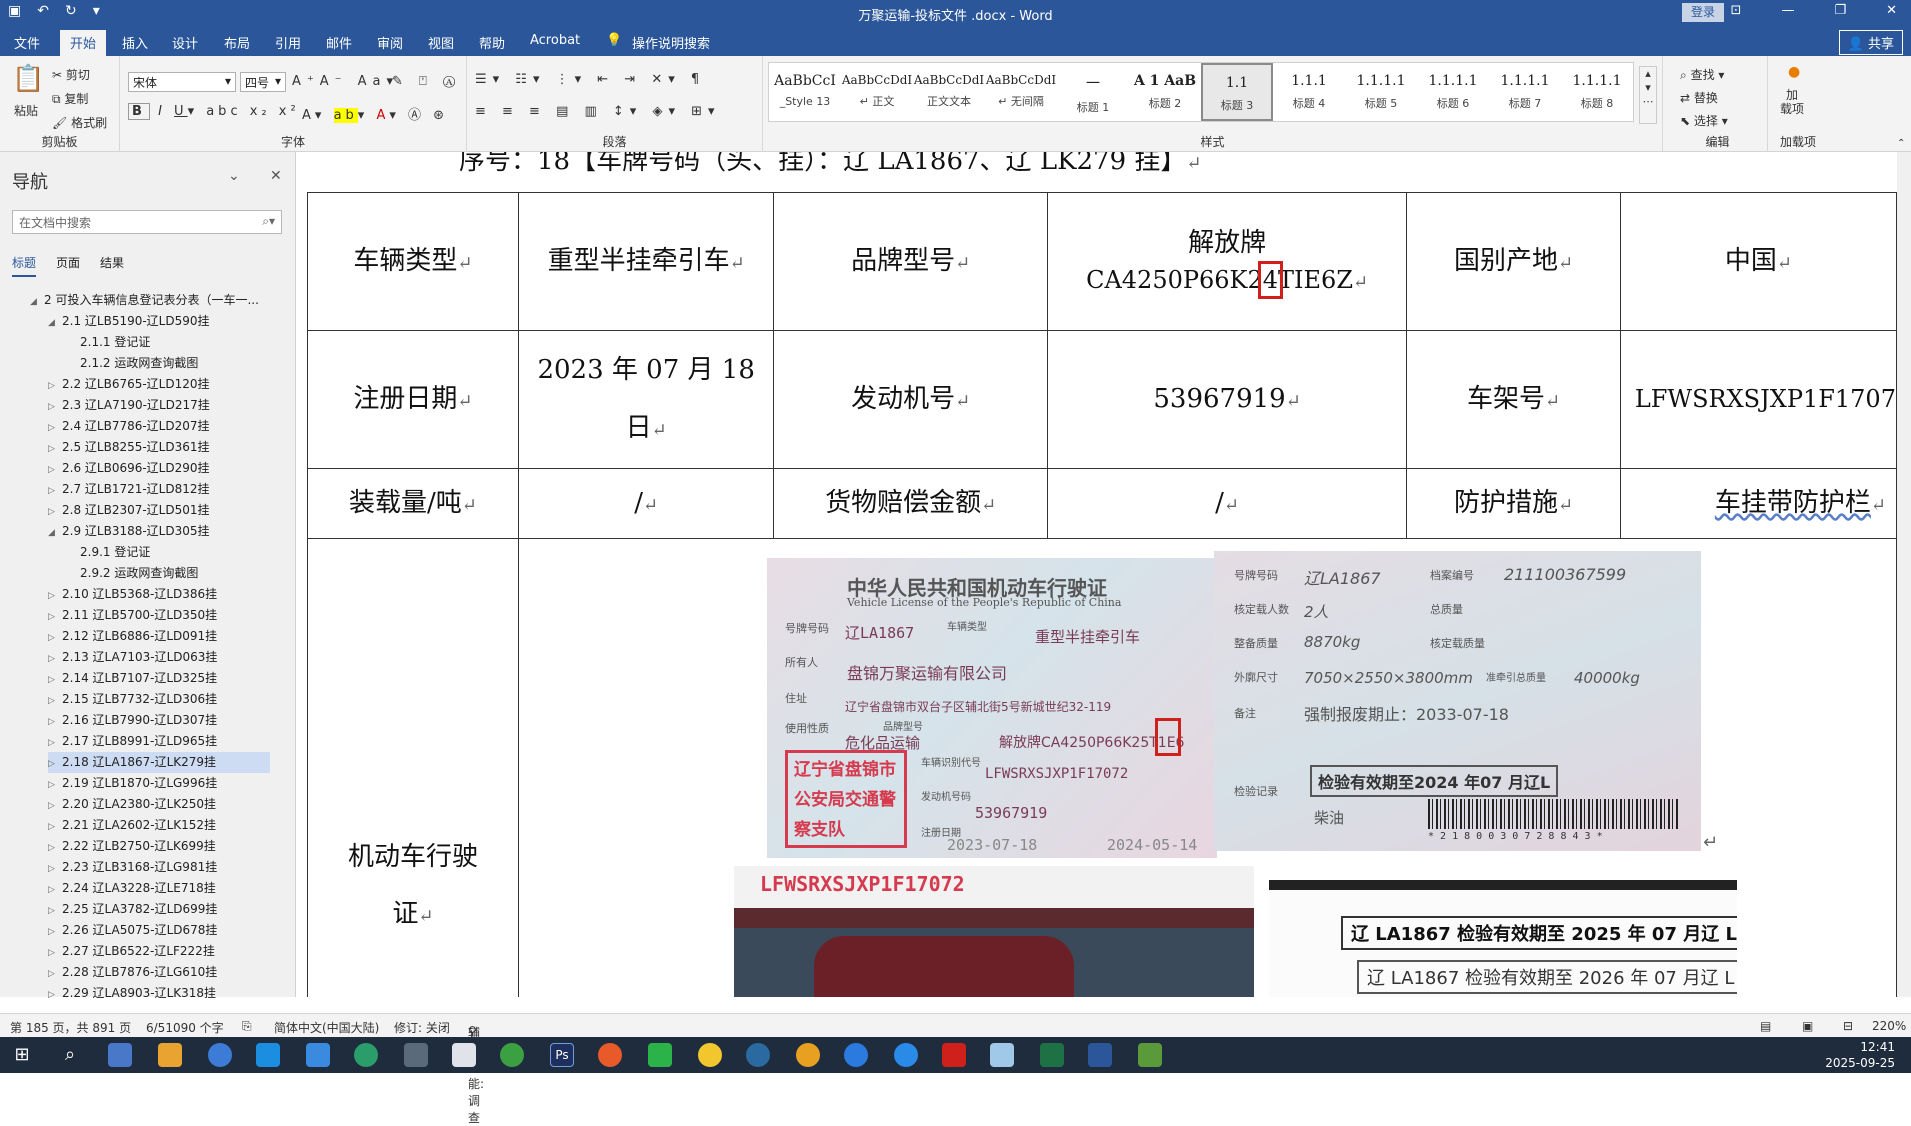  What do you see at coordinates (1648, 95) in the screenshot?
I see `styles-more-button: ▴ ▾ ⋯` at bounding box center [1648, 95].